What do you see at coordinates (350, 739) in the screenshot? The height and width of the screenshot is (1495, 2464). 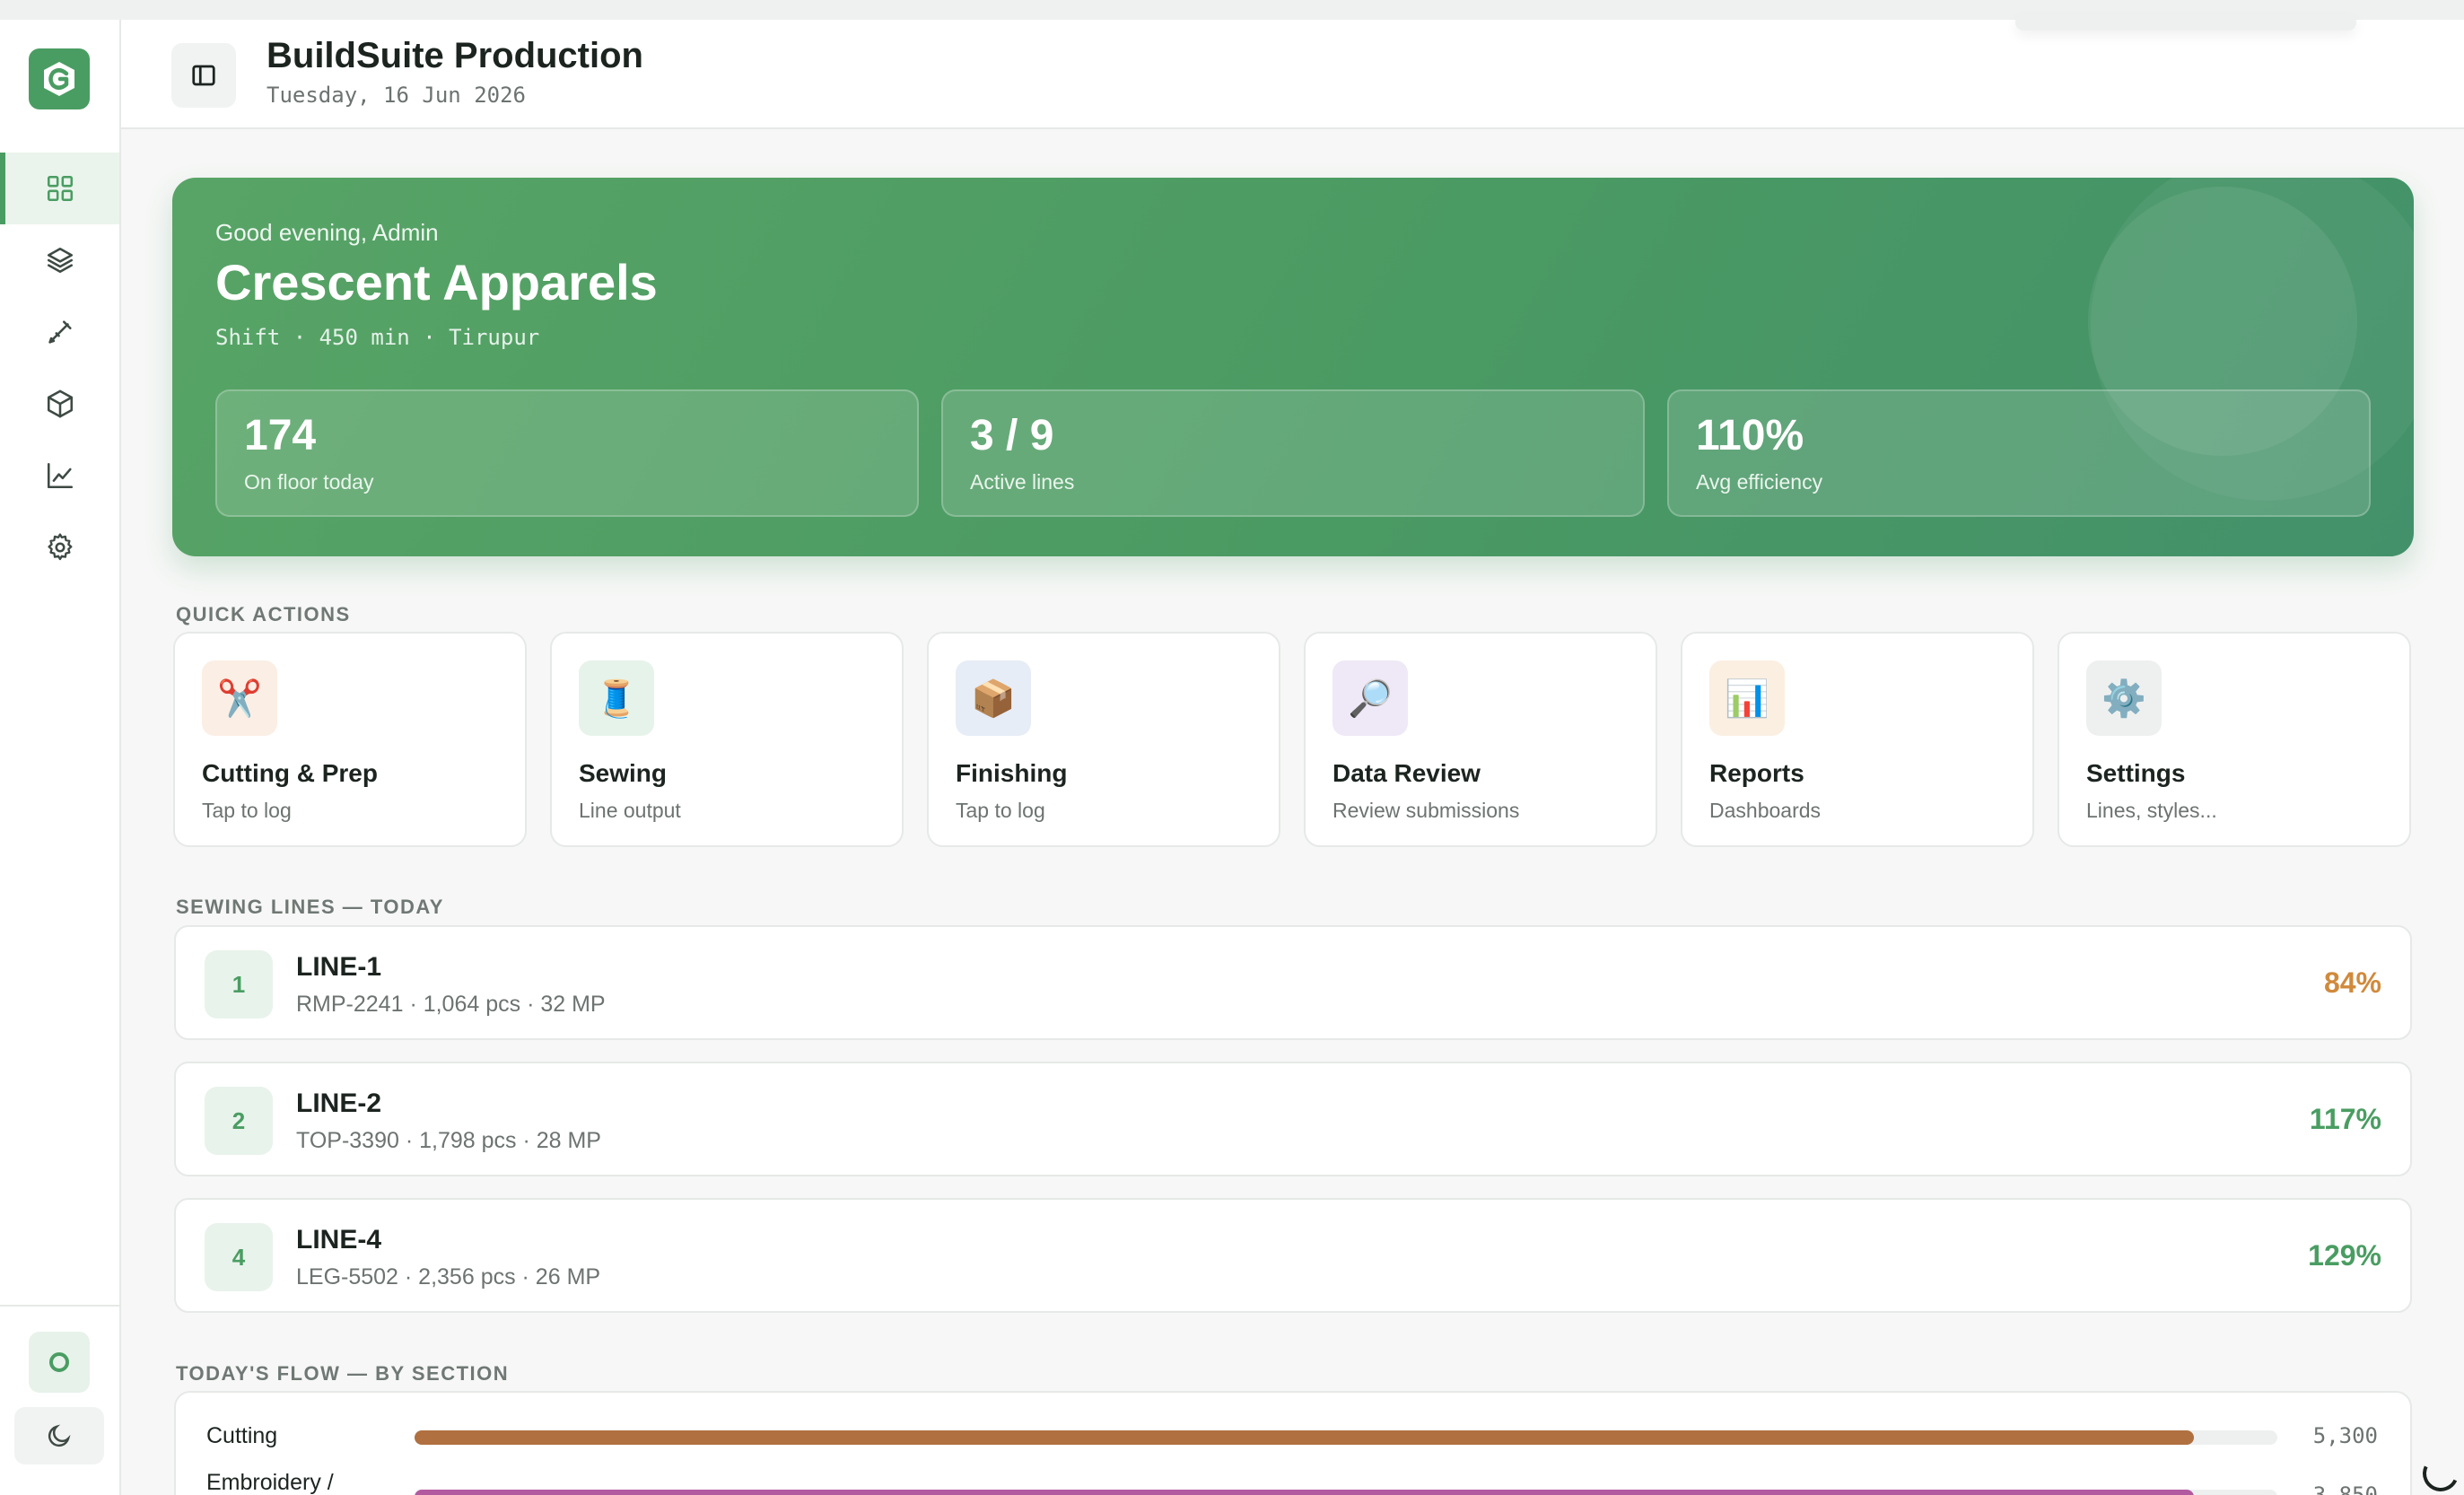 I see `quick-action-cutting: ✂️ Cutting & Prep Tap to log` at bounding box center [350, 739].